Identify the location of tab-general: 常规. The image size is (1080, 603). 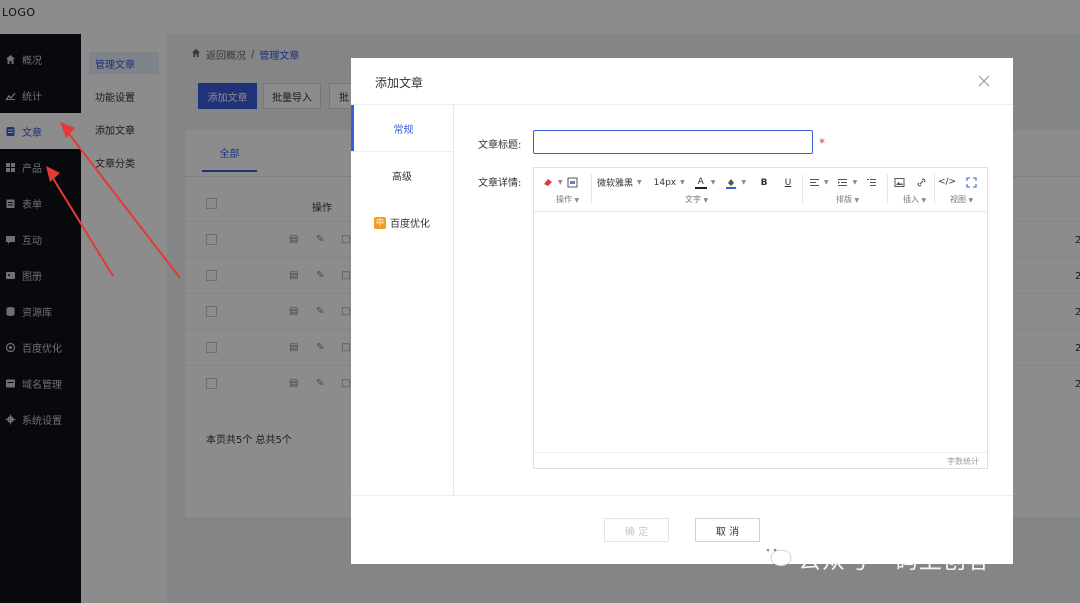
(402, 128).